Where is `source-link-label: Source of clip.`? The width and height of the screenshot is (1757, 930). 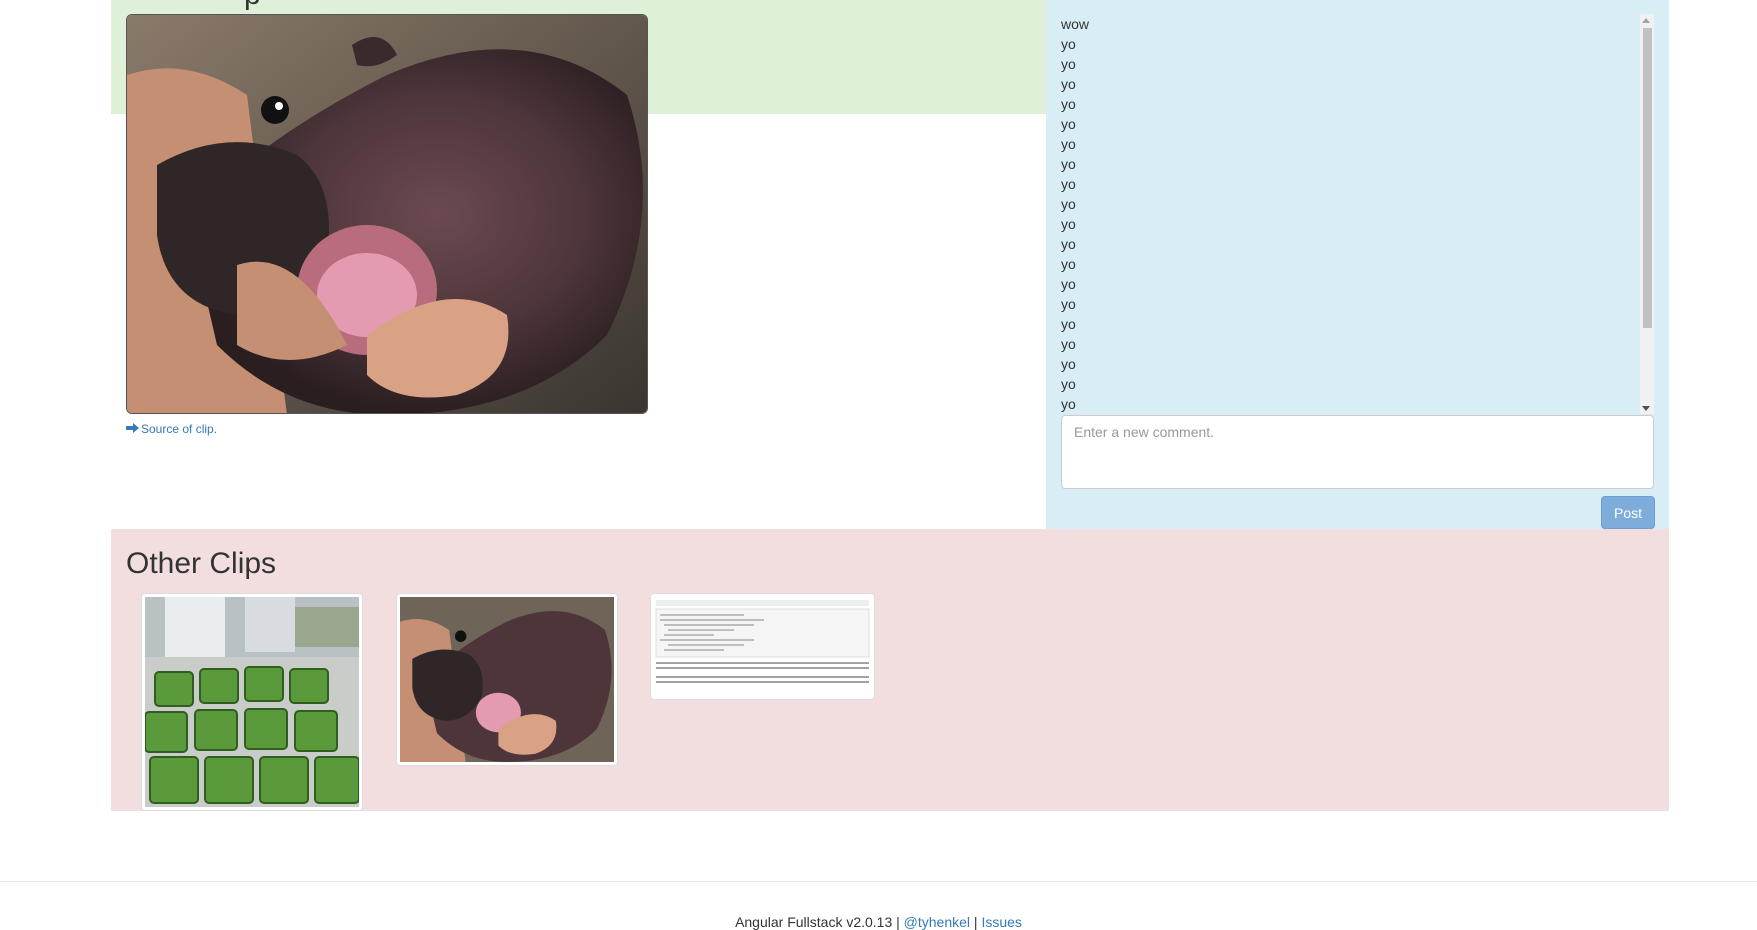
source-link-label: Source of clip. is located at coordinates (179, 429).